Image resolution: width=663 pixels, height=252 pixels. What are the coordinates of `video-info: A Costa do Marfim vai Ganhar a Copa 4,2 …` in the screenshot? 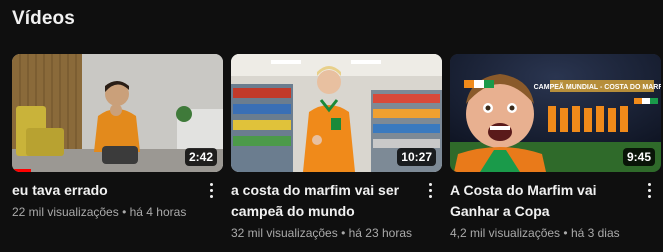 It's located at (555, 207).